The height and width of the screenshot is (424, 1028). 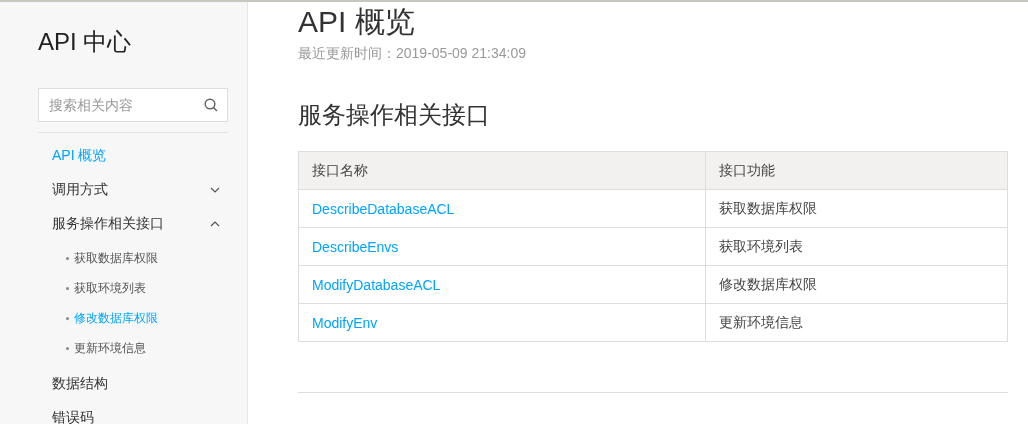 I want to click on nav-item: 调用方式, so click(x=133, y=190).